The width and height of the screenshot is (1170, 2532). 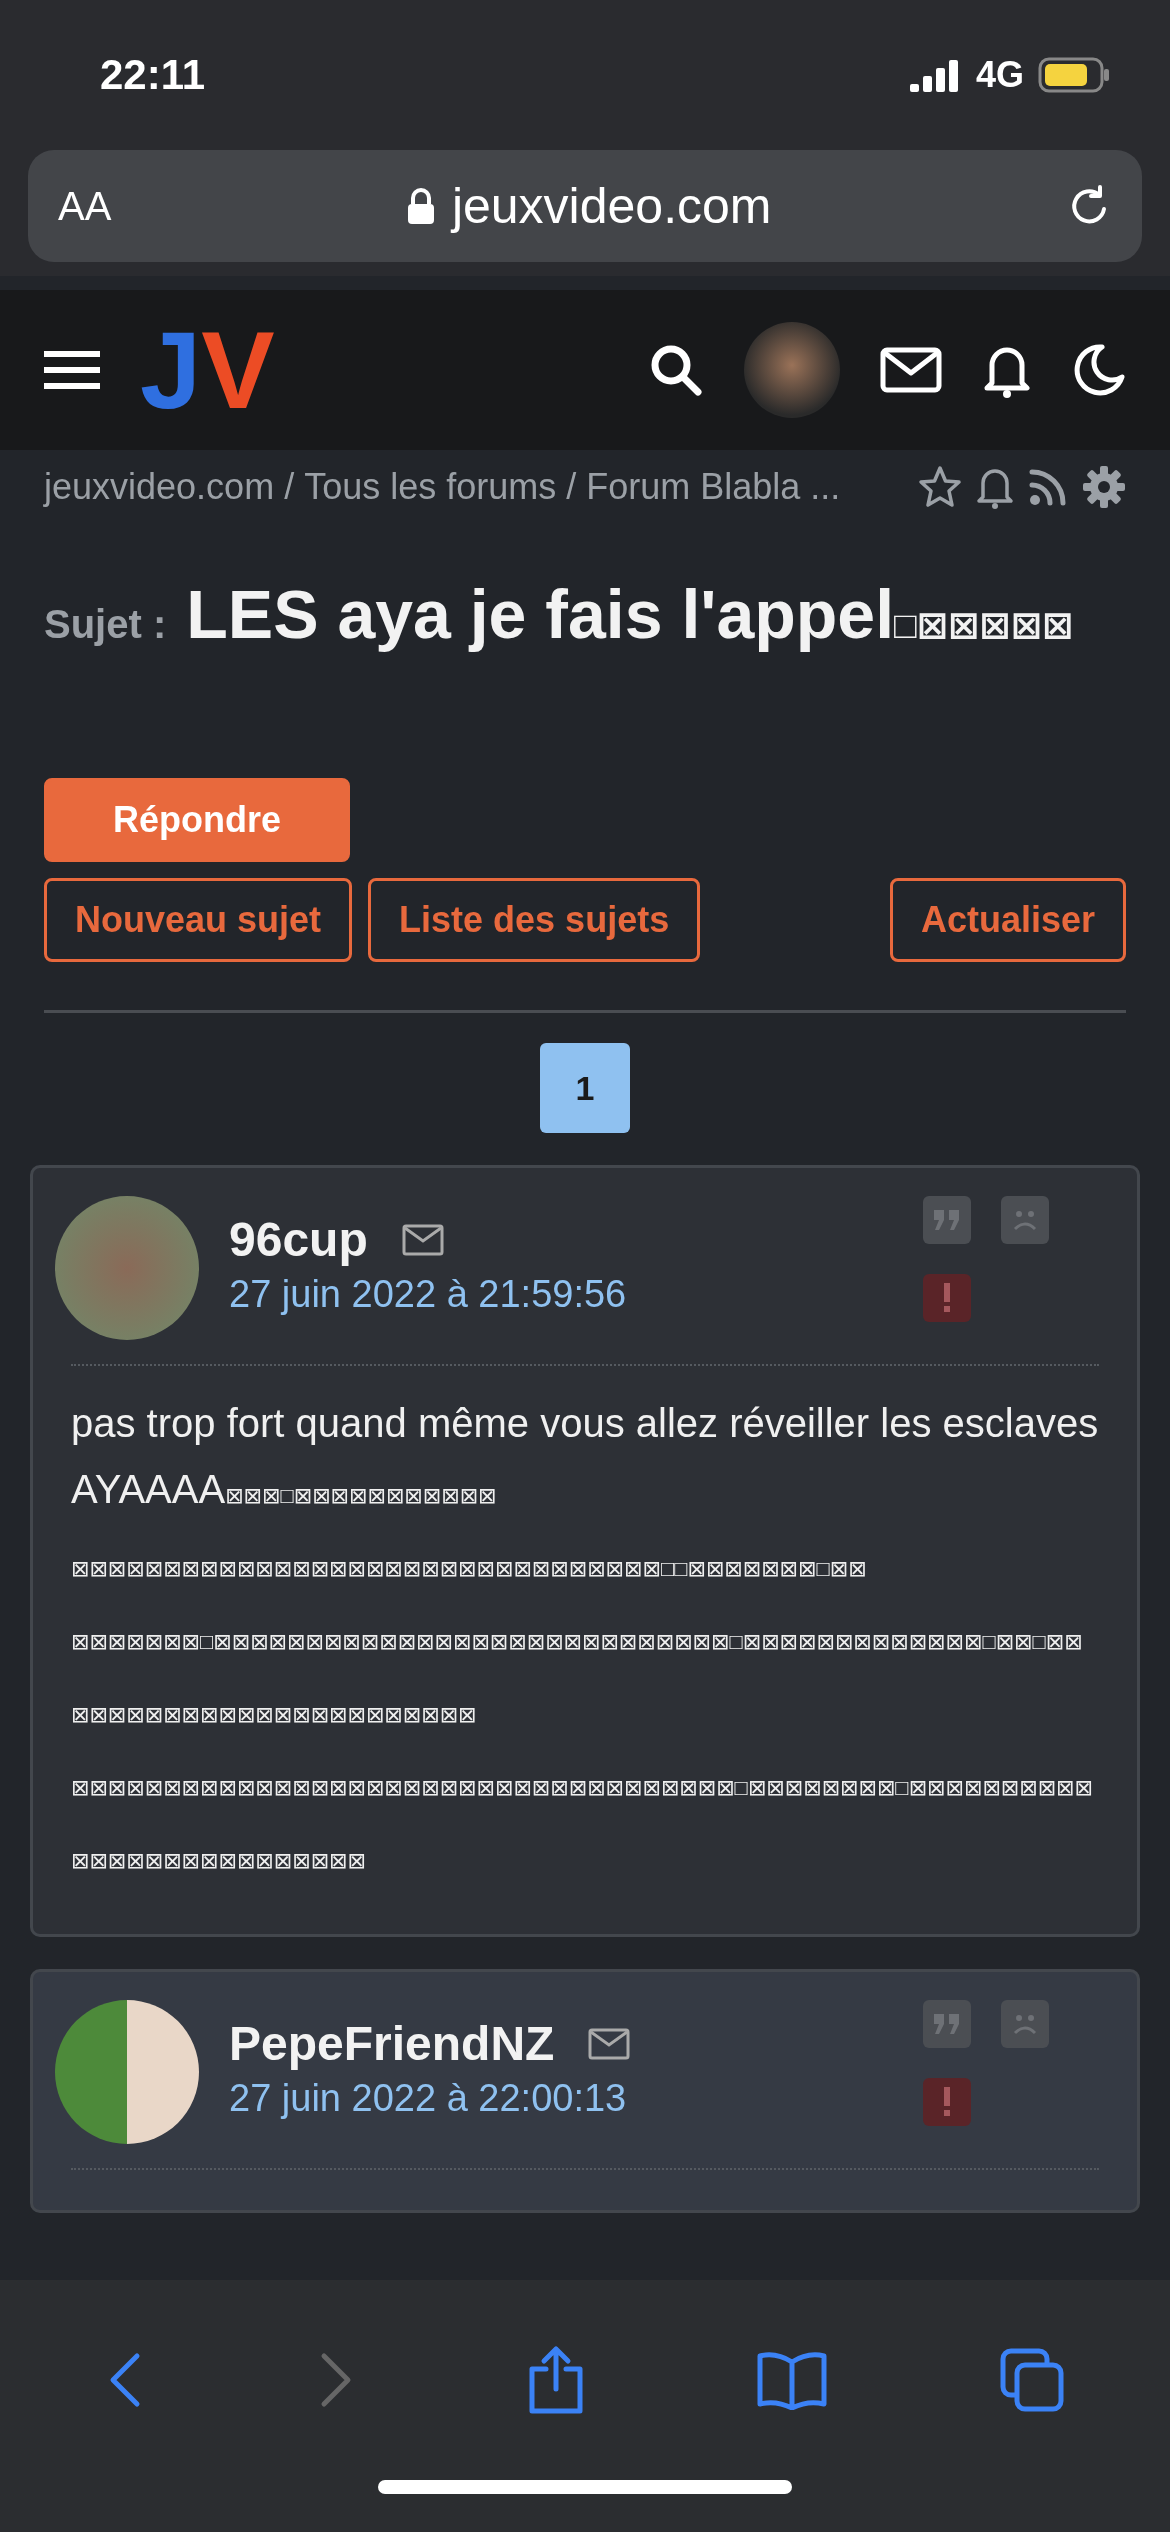 I want to click on battery-icon, so click(x=1074, y=75).